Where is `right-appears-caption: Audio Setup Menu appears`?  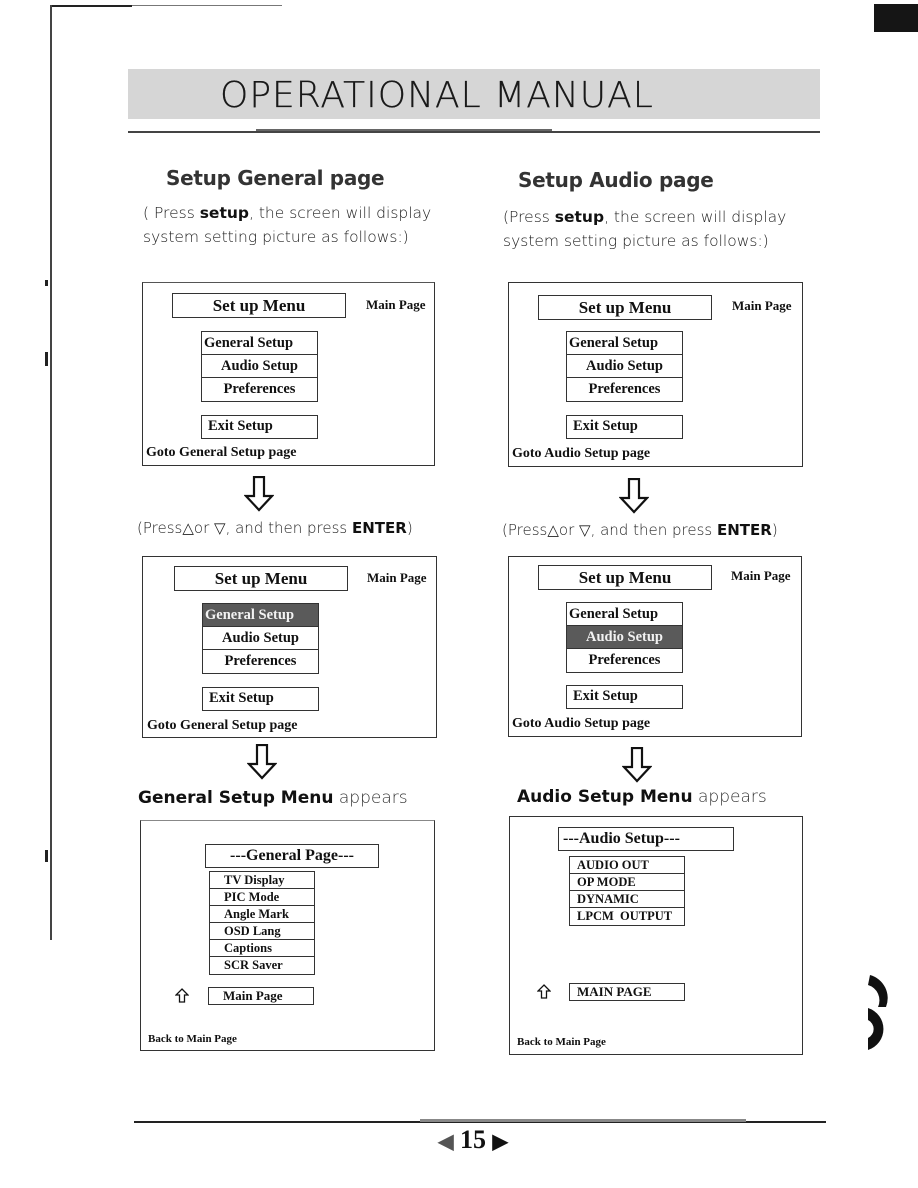
right-appears-caption: Audio Setup Menu appears is located at coordinates (642, 797).